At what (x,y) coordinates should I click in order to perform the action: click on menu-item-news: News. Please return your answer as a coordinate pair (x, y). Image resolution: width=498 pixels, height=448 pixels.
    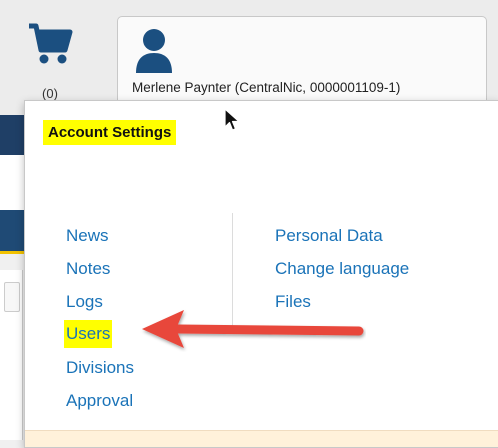
    Looking at the image, I should click on (100, 235).